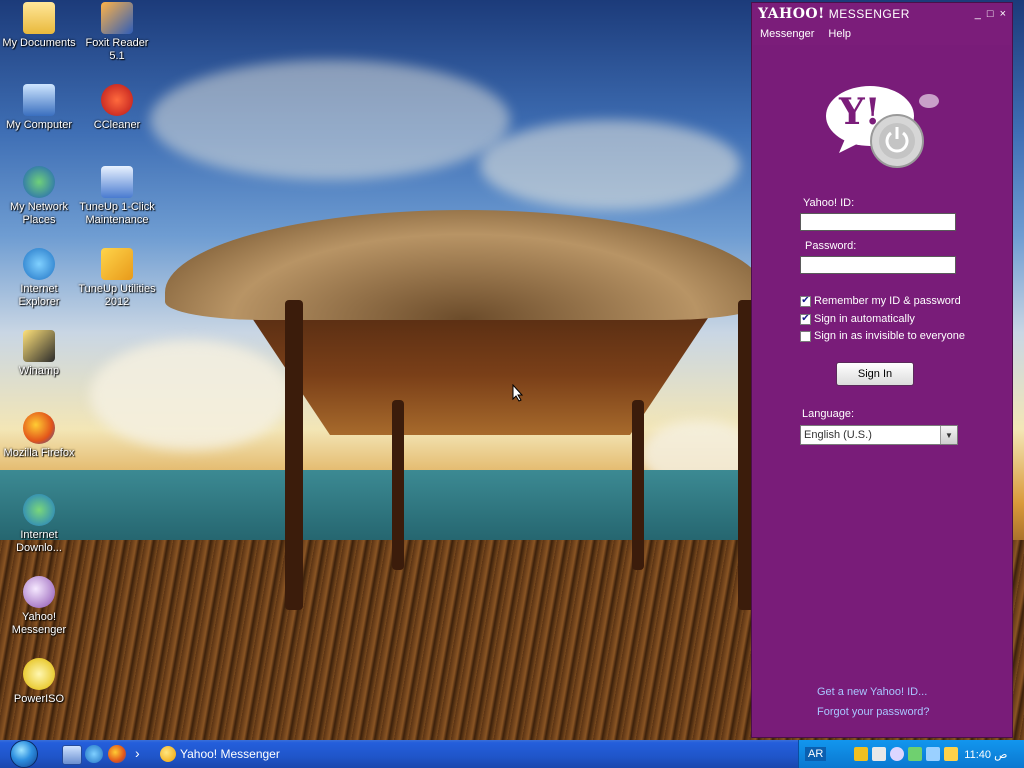 This screenshot has height=768, width=1024. Describe the element at coordinates (39, 295) in the screenshot. I see `desktop-icon-label: Internet Explorer` at that location.